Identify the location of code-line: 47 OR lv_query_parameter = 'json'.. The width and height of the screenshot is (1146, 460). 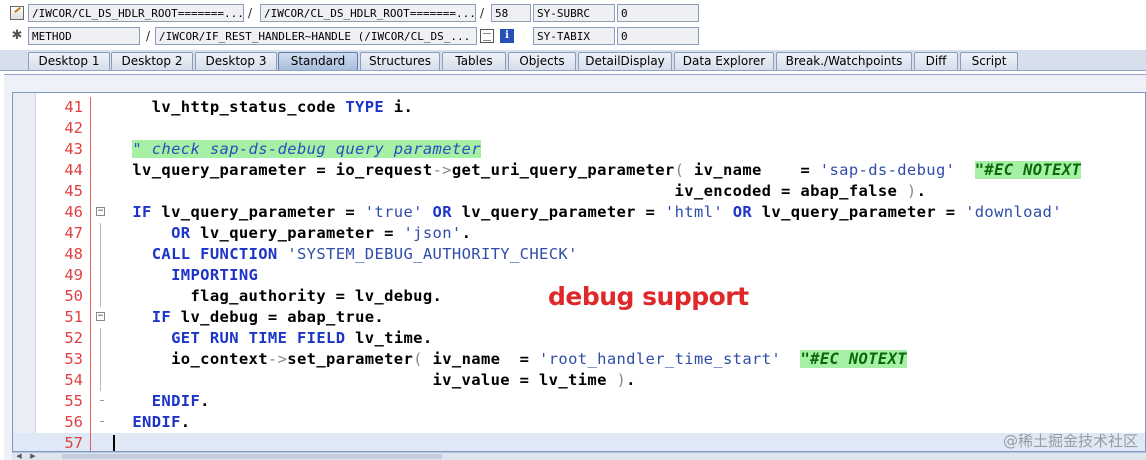
(579, 233).